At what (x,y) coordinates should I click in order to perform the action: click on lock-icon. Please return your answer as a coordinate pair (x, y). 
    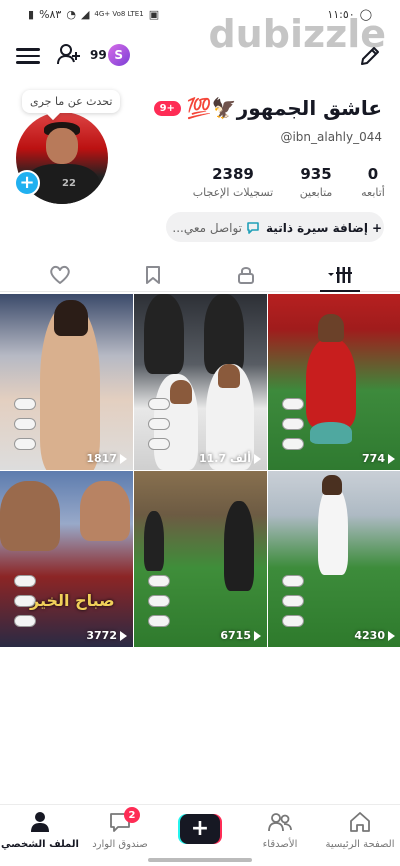
    Looking at the image, I should click on (246, 275).